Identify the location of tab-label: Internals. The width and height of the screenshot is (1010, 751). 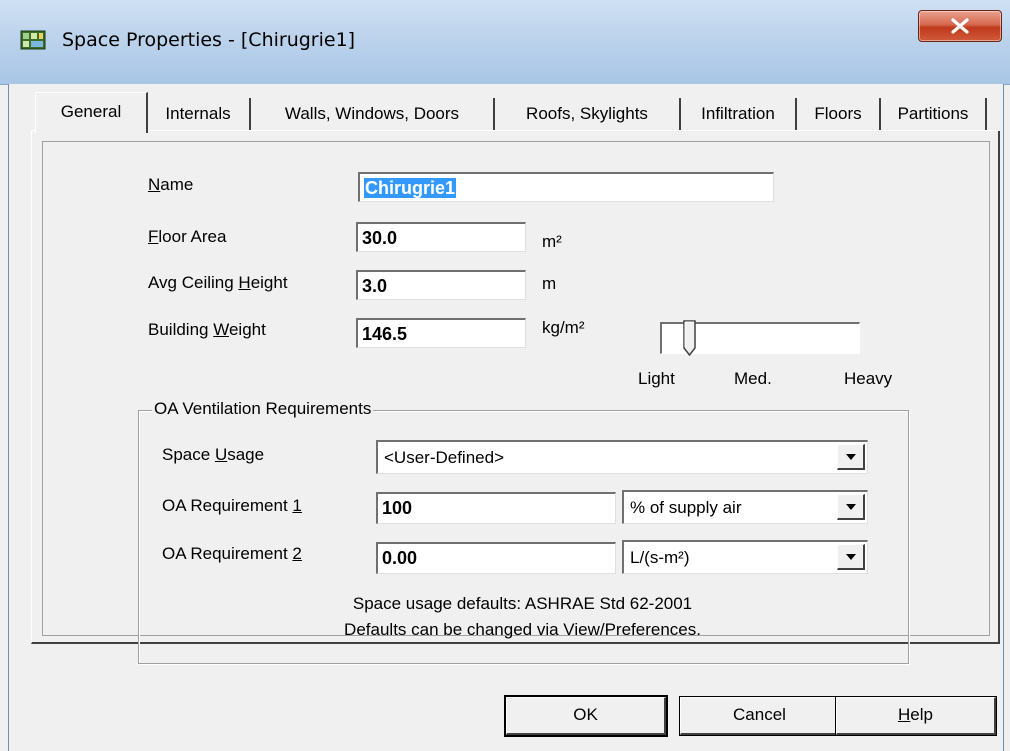
(198, 113).